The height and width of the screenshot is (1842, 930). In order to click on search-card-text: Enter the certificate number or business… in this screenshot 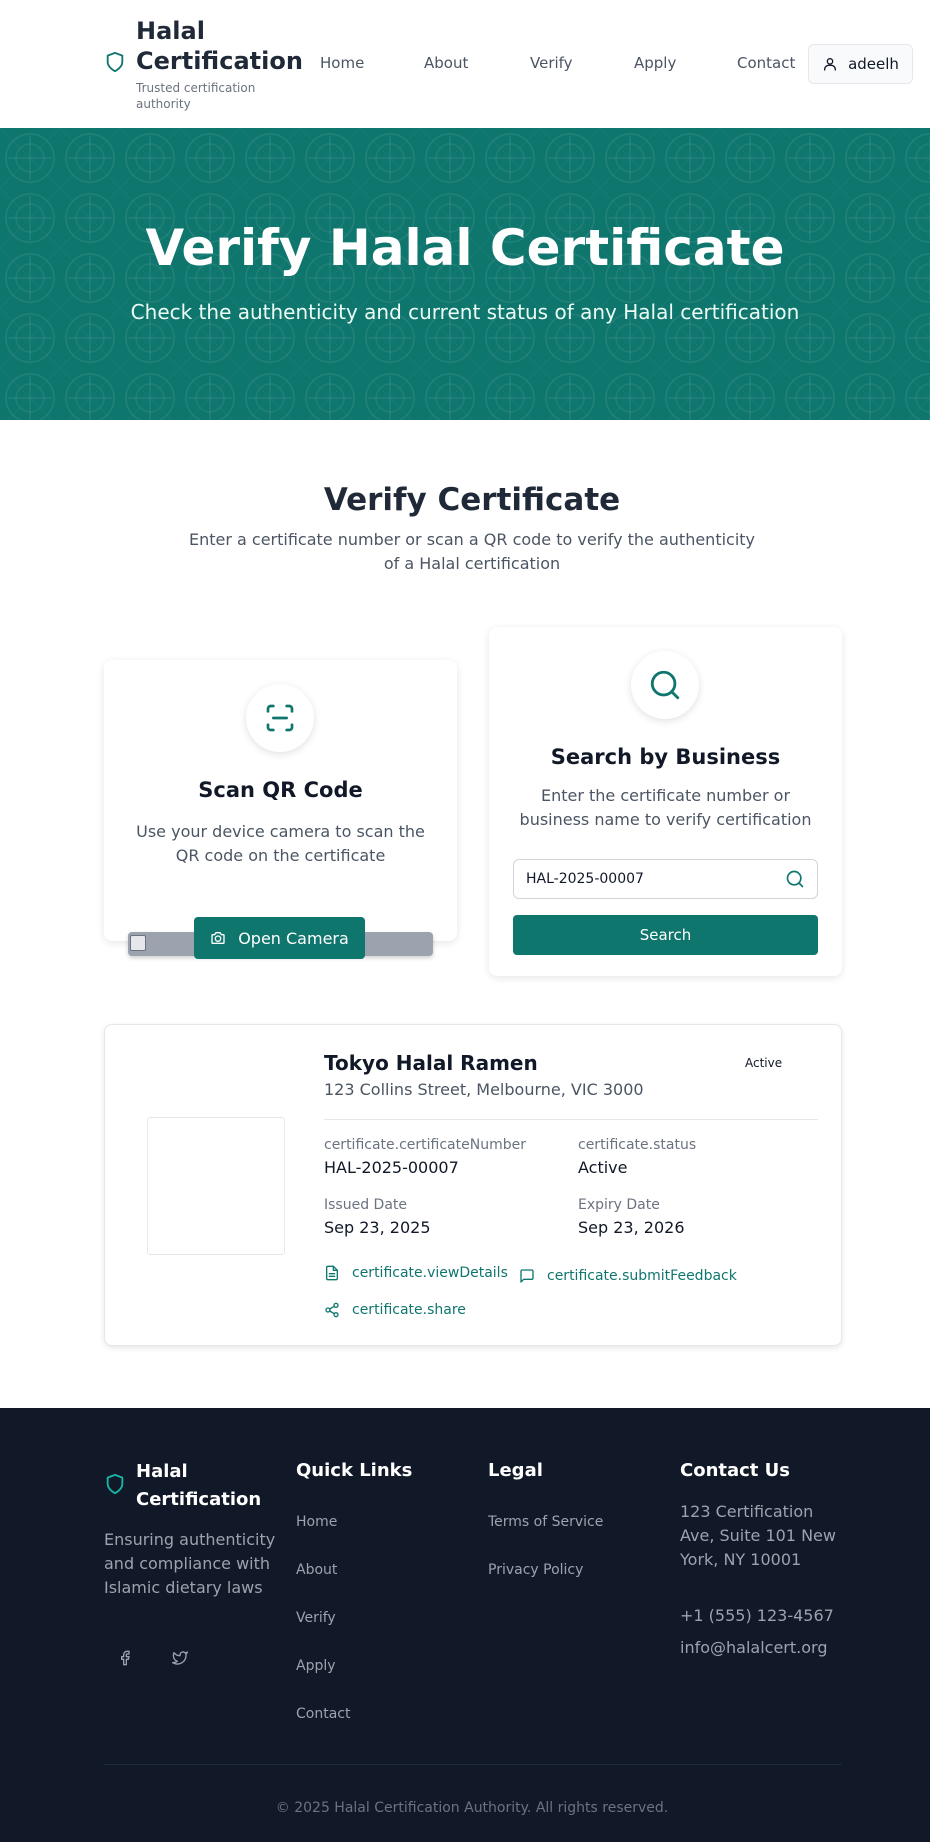, I will do `click(665, 807)`.